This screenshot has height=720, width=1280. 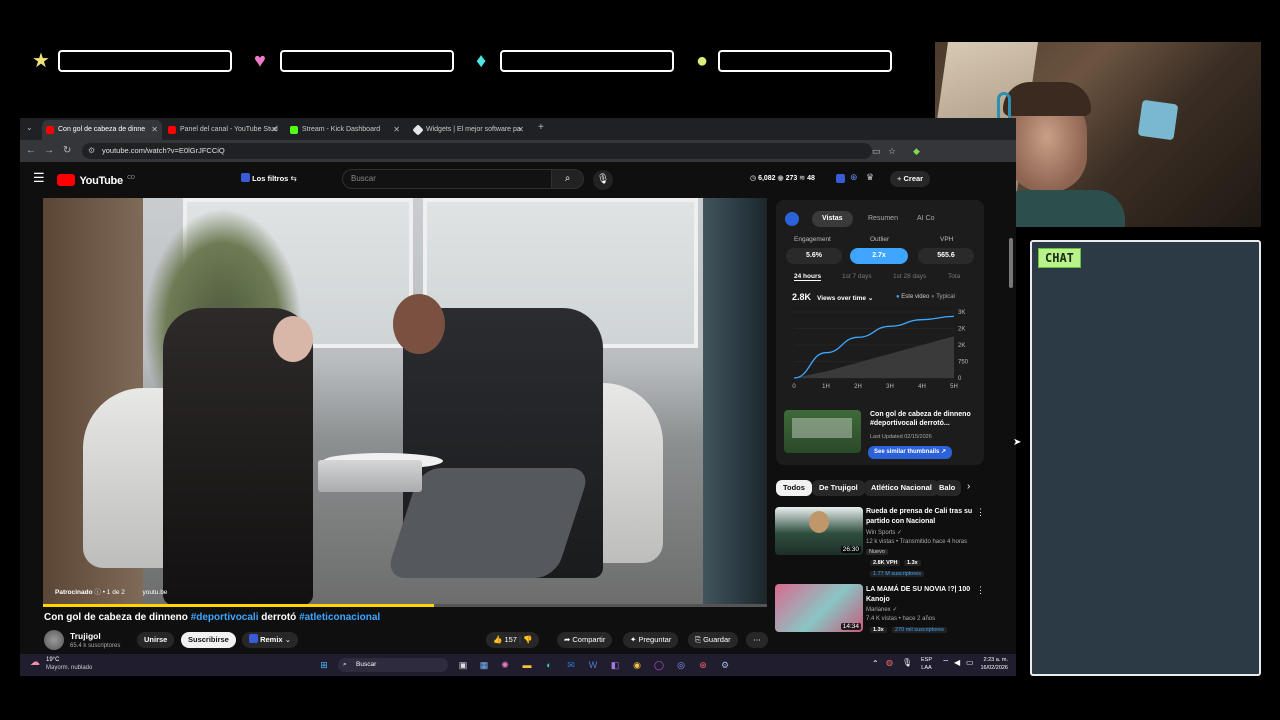 I want to click on suggestion-thumbnail: 14:34, so click(x=819, y=608).